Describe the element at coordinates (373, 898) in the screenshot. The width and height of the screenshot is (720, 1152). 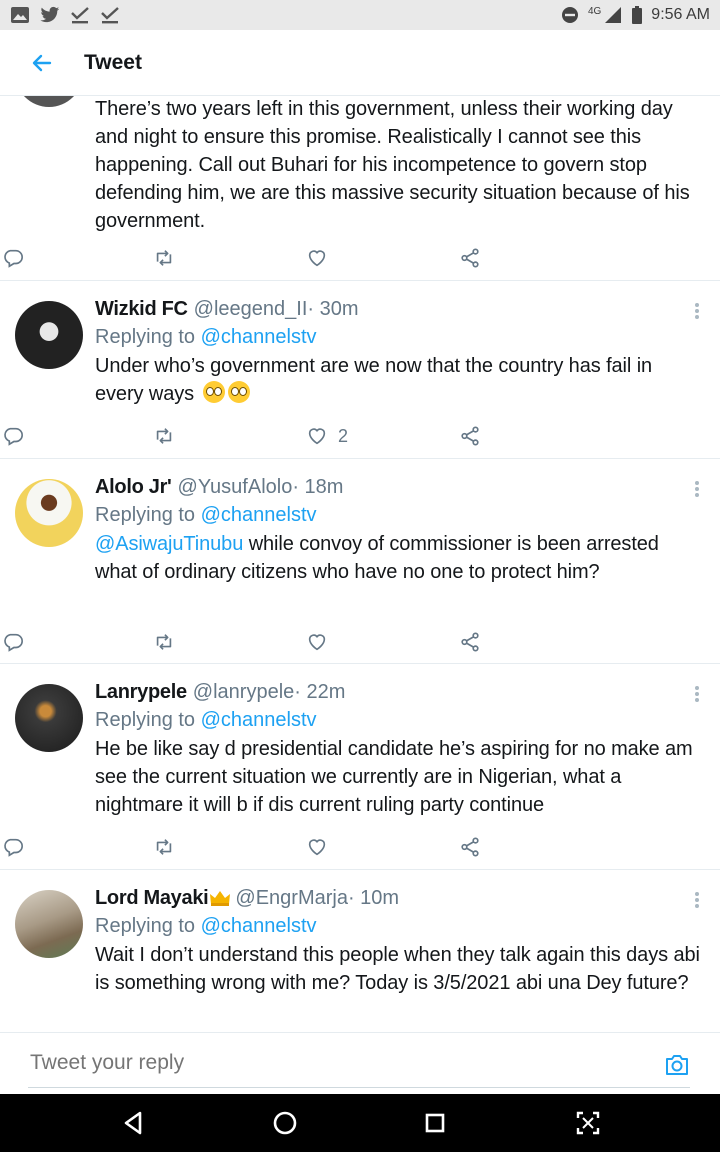
I see `tweet-time: · 10m` at that location.